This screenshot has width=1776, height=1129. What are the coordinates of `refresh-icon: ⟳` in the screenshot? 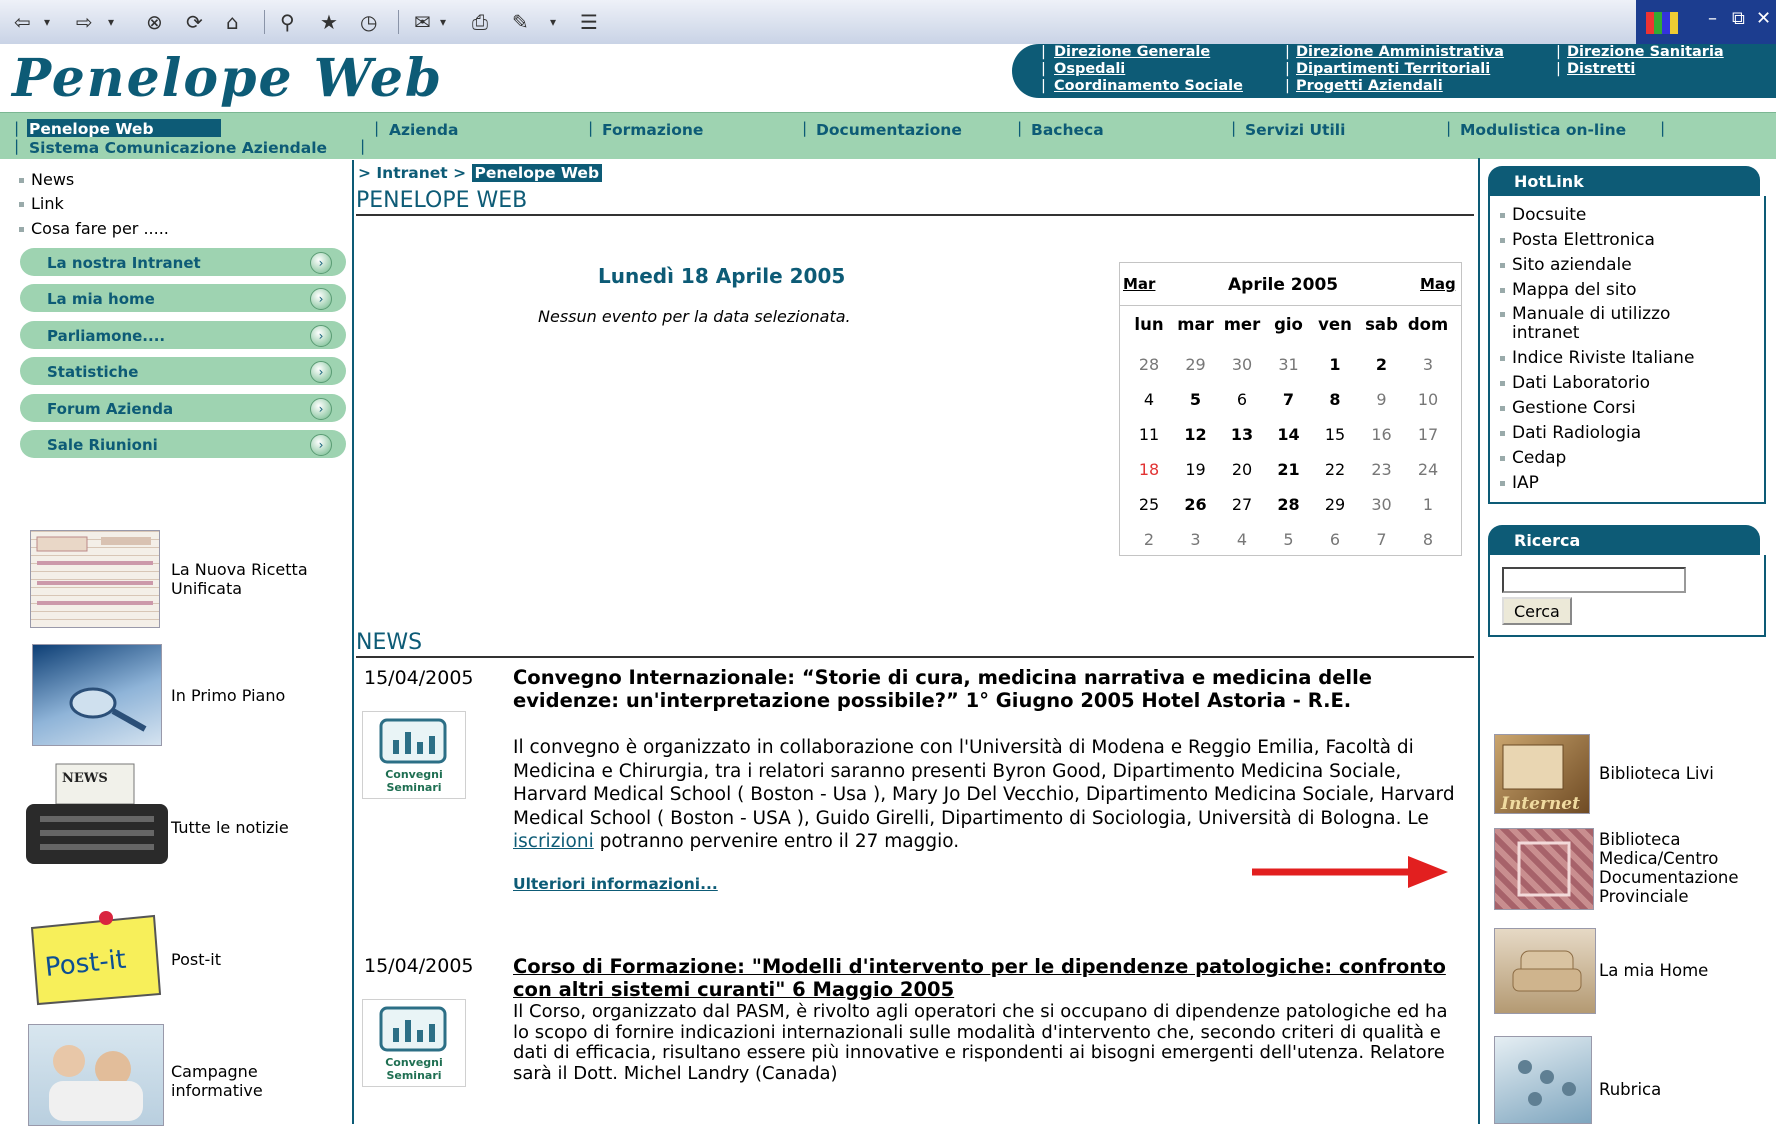 It's located at (194, 22).